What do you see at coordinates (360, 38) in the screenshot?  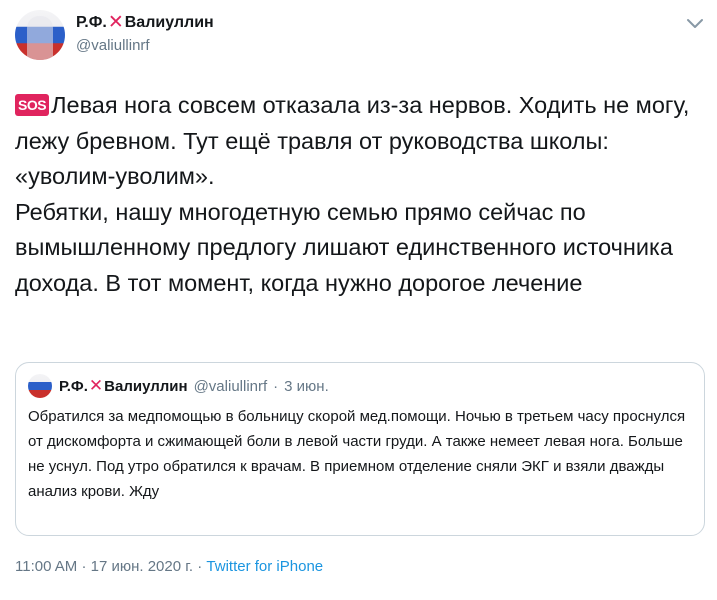 I see `tweet-header: Р.Ф. ✕ Валиуллин @valiullinrf` at bounding box center [360, 38].